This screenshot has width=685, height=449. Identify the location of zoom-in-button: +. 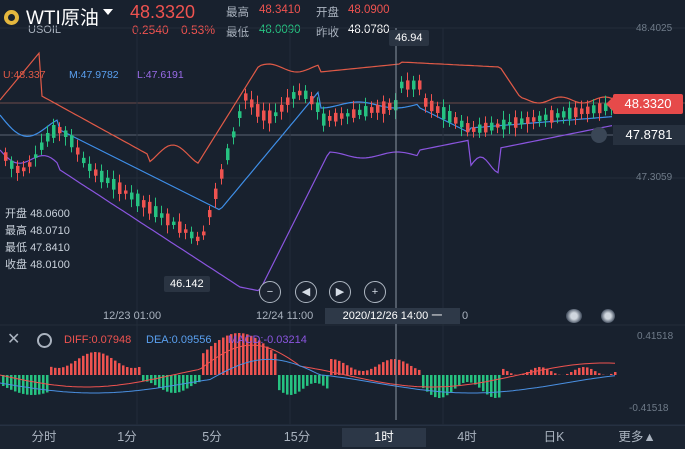
(375, 292).